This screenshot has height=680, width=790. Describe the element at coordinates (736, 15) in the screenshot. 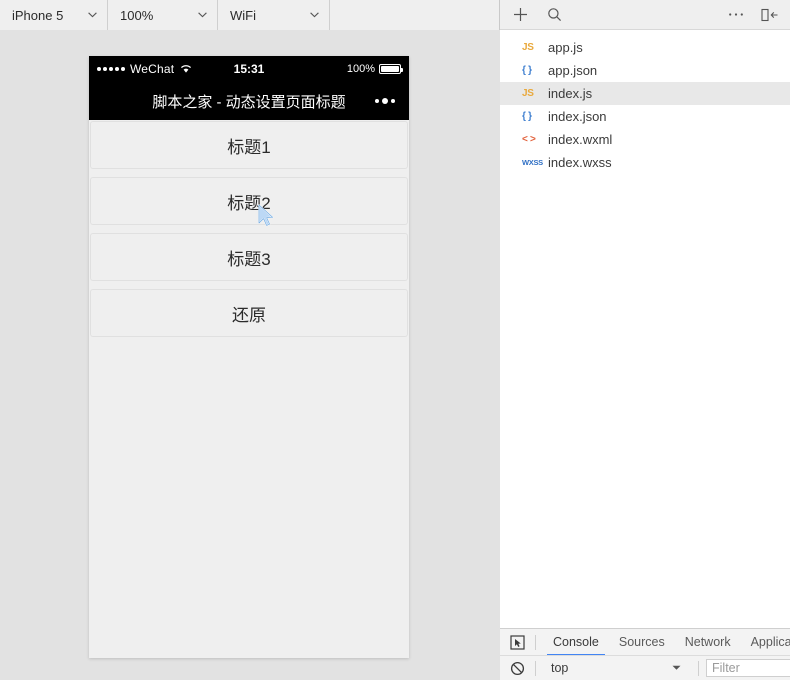

I see `ellipsis-icon` at that location.